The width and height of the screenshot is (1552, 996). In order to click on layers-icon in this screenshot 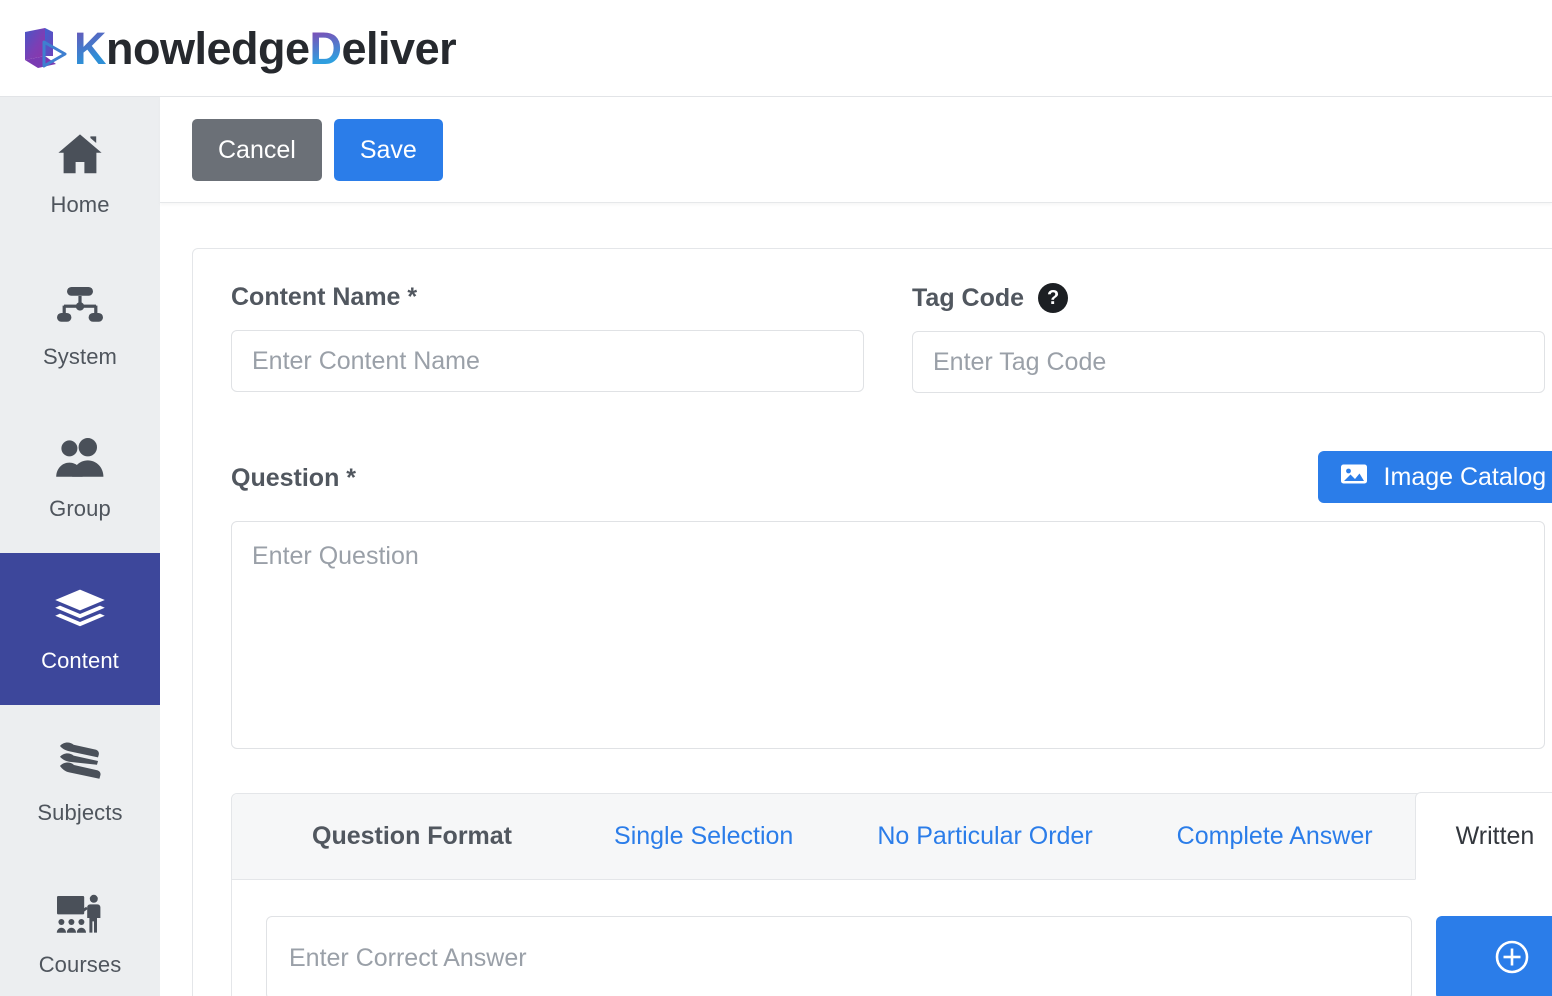, I will do `click(80, 610)`.